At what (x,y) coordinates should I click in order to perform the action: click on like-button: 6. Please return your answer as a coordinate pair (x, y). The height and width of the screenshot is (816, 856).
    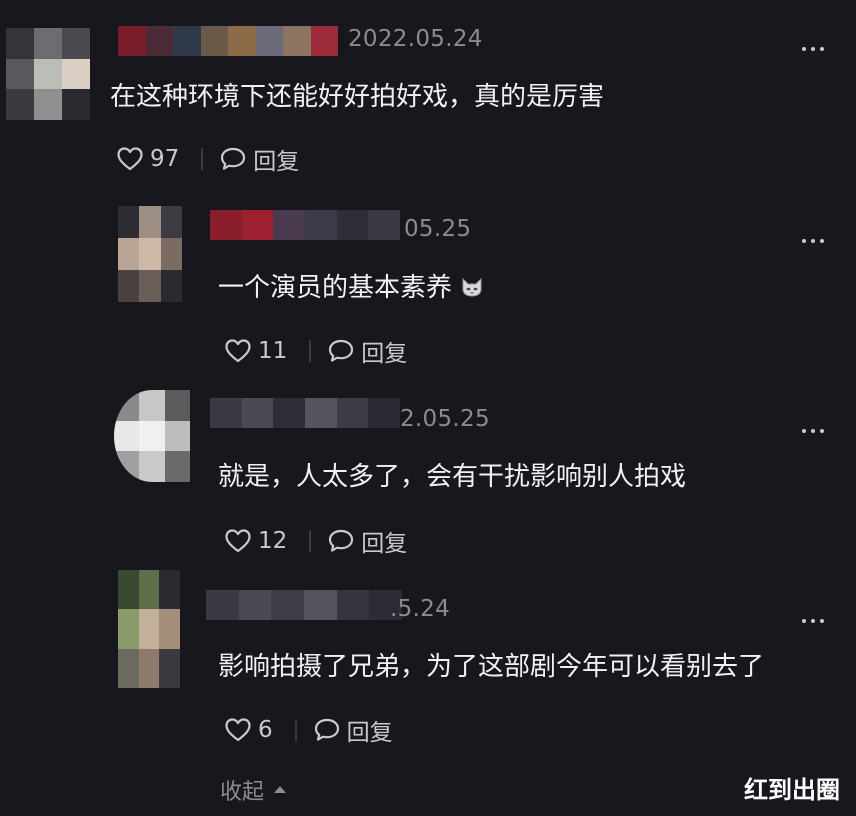
    Looking at the image, I should click on (248, 730).